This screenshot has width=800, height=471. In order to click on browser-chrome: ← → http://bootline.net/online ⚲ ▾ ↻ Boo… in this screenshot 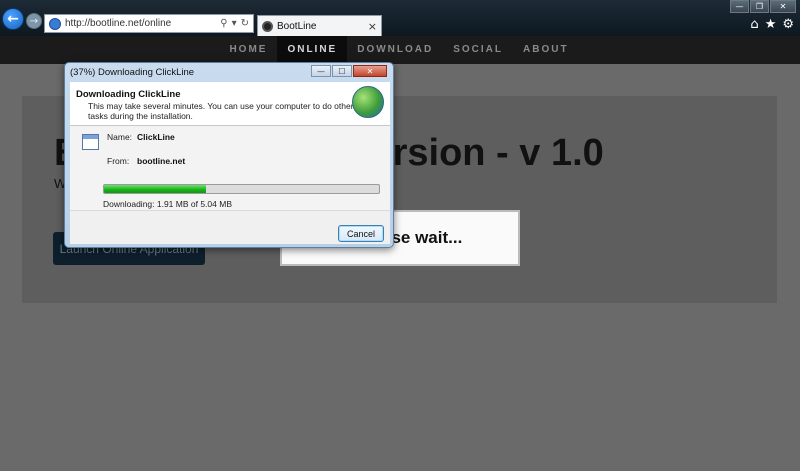, I will do `click(400, 18)`.